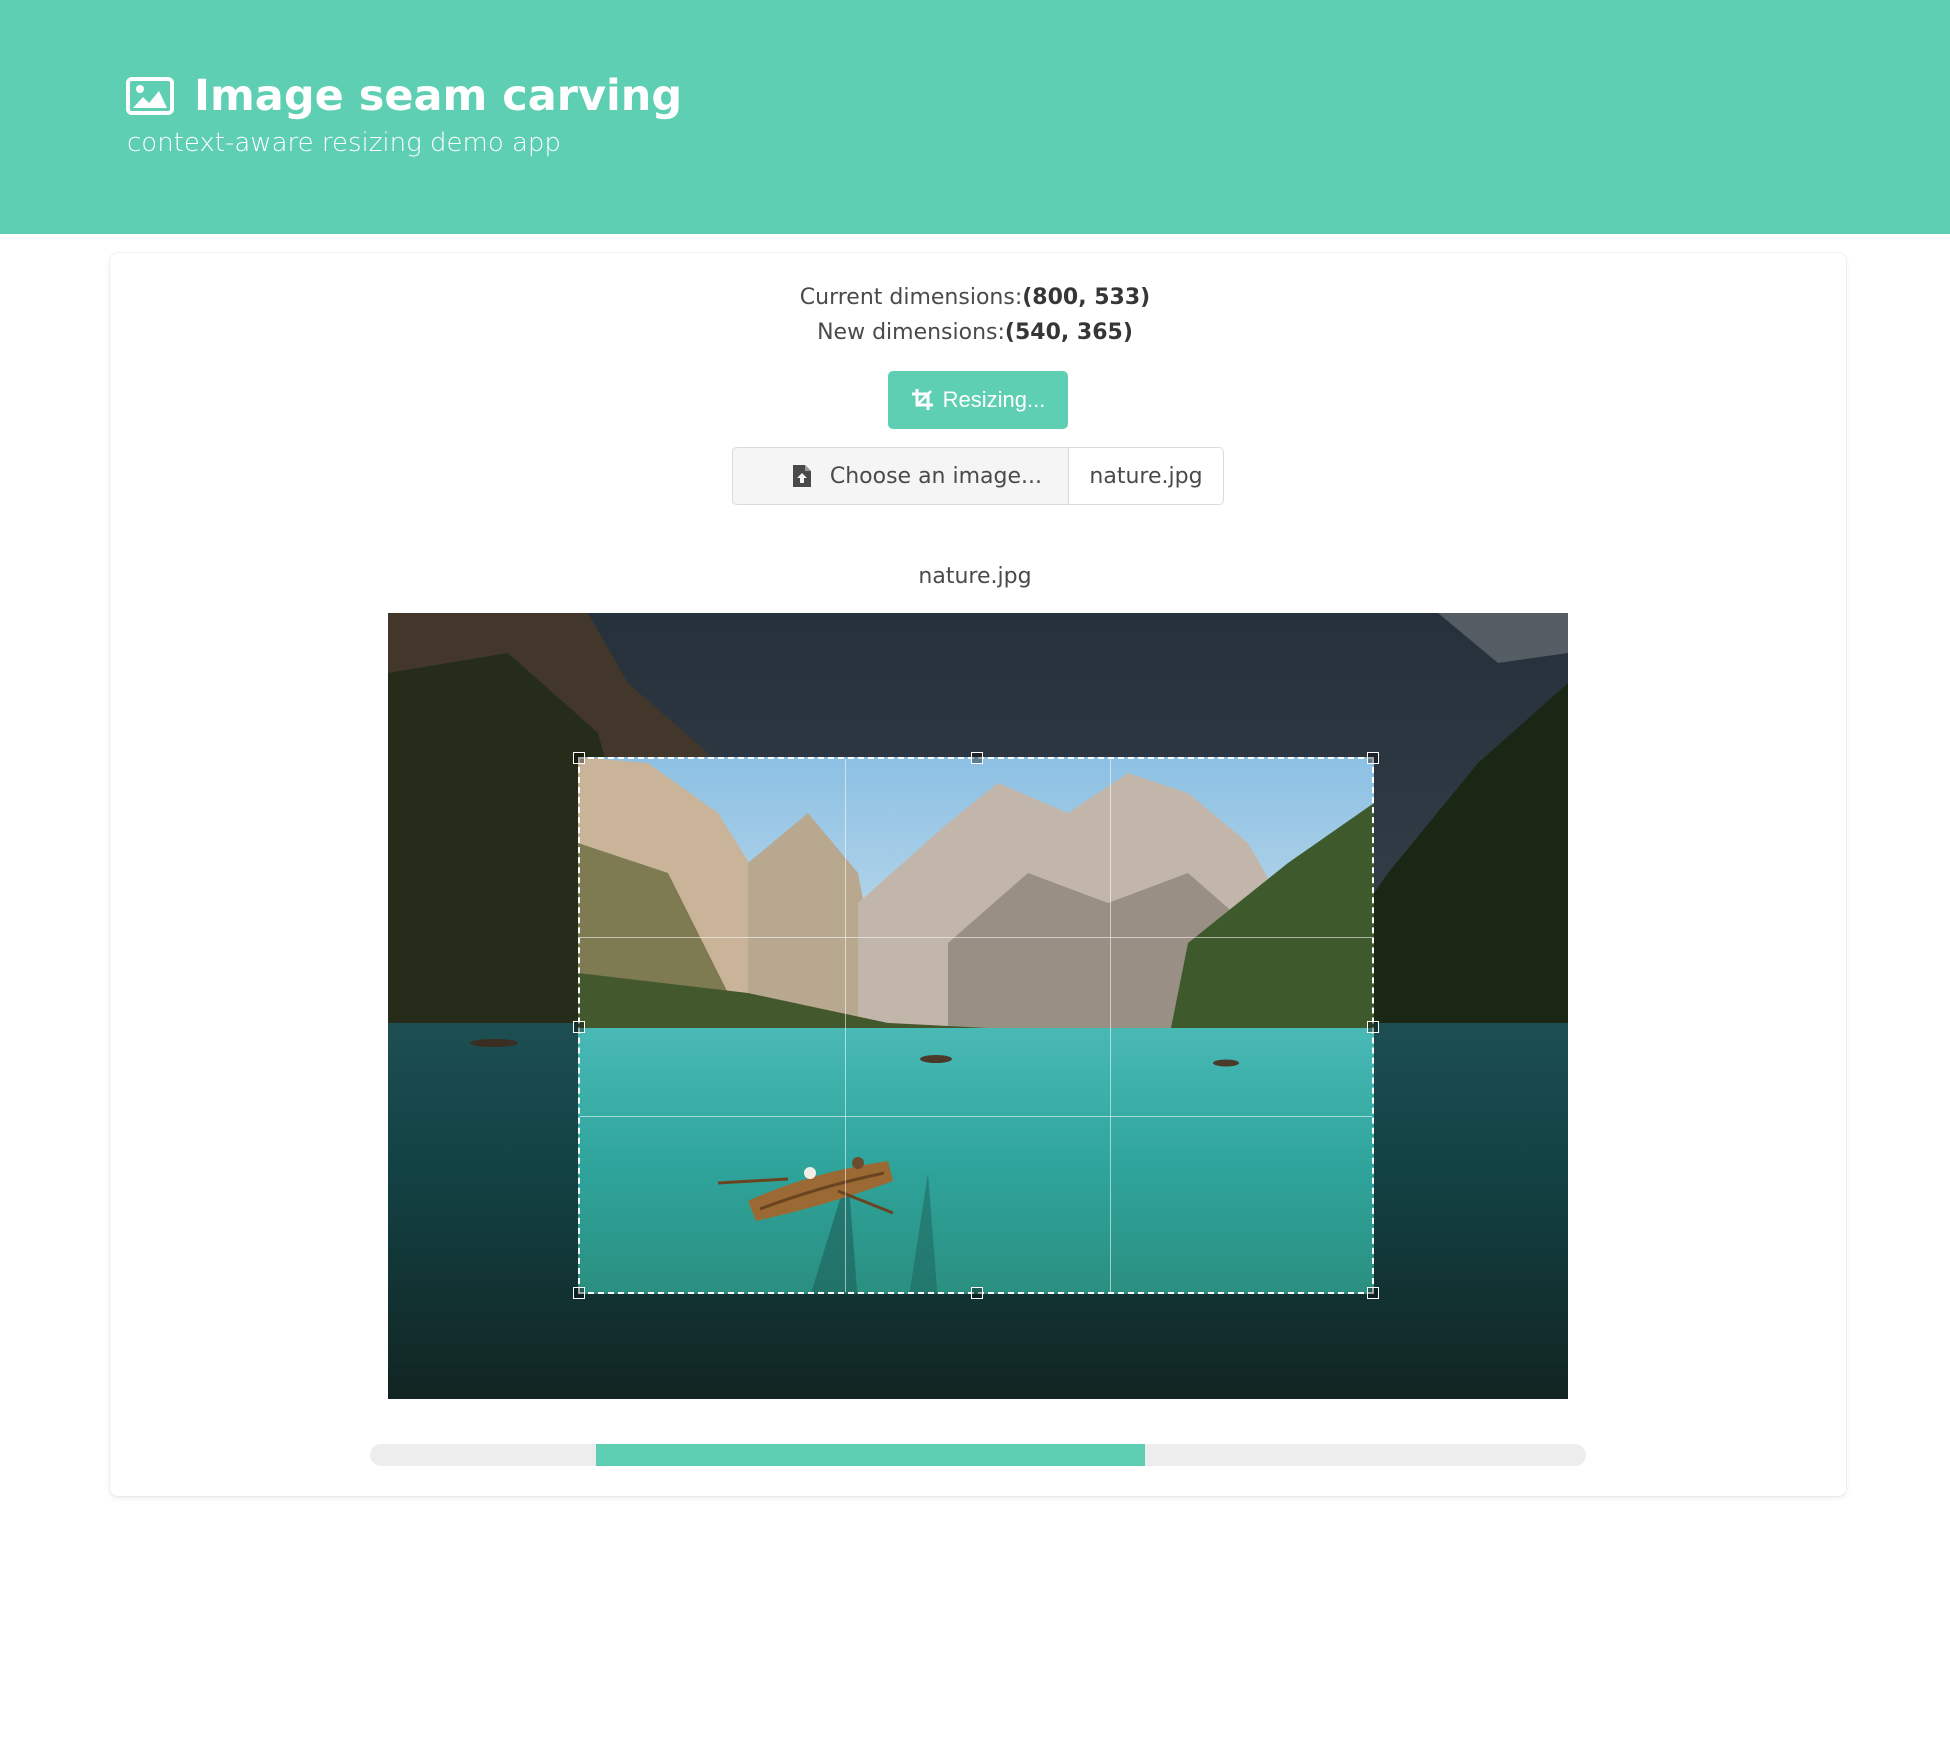 The width and height of the screenshot is (1950, 1752). I want to click on current-dimensions-value: (800, 533), so click(1086, 297).